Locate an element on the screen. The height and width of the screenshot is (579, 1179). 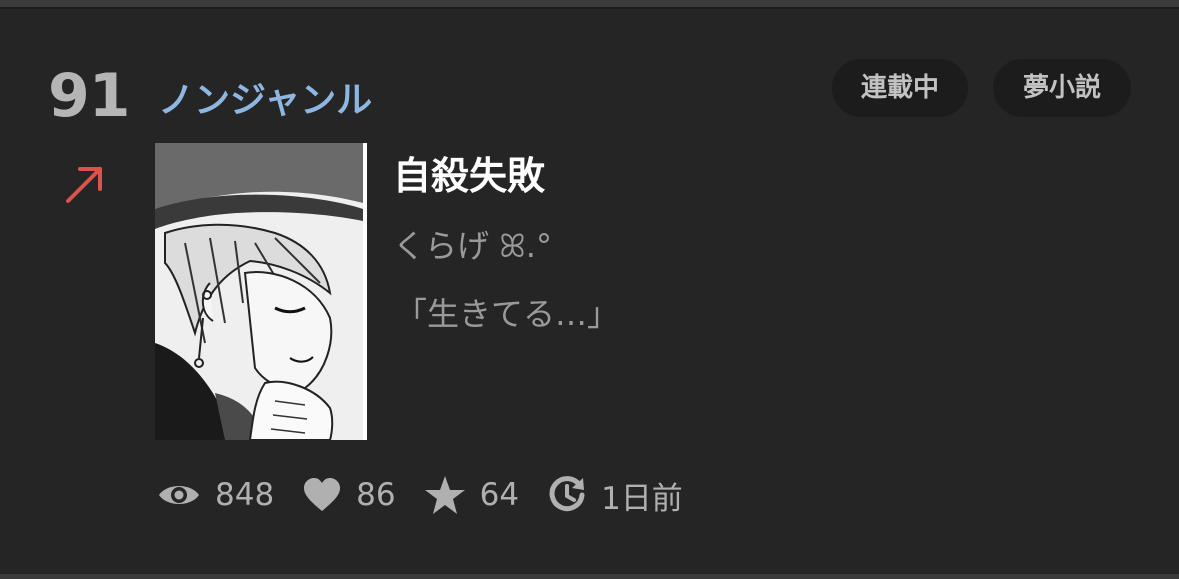
rank-number: 91 is located at coordinates (89, 96).